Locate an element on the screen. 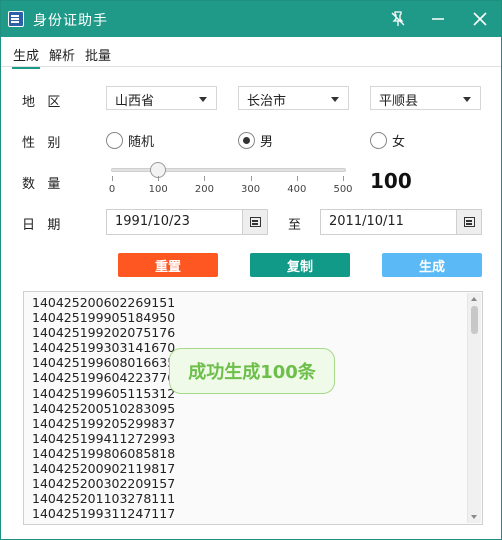 The width and height of the screenshot is (502, 540). pin-off-icon is located at coordinates (398, 18).